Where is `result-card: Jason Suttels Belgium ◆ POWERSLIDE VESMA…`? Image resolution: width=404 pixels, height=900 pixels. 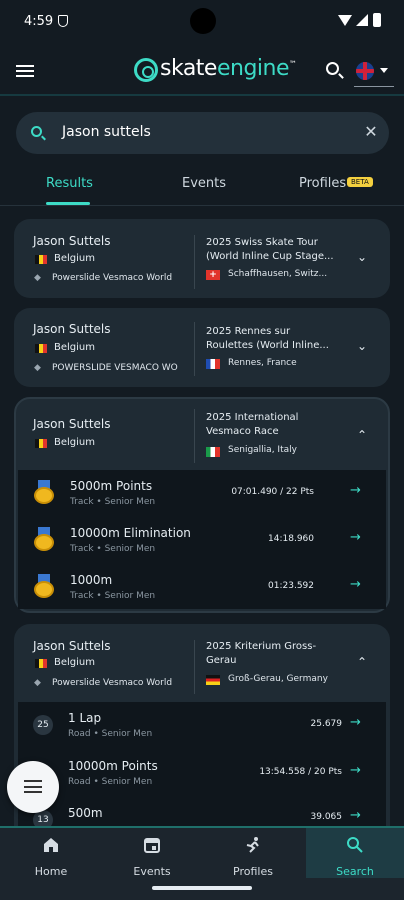 result-card: Jason Suttels Belgium ◆ POWERSLIDE VESMA… is located at coordinates (202, 347).